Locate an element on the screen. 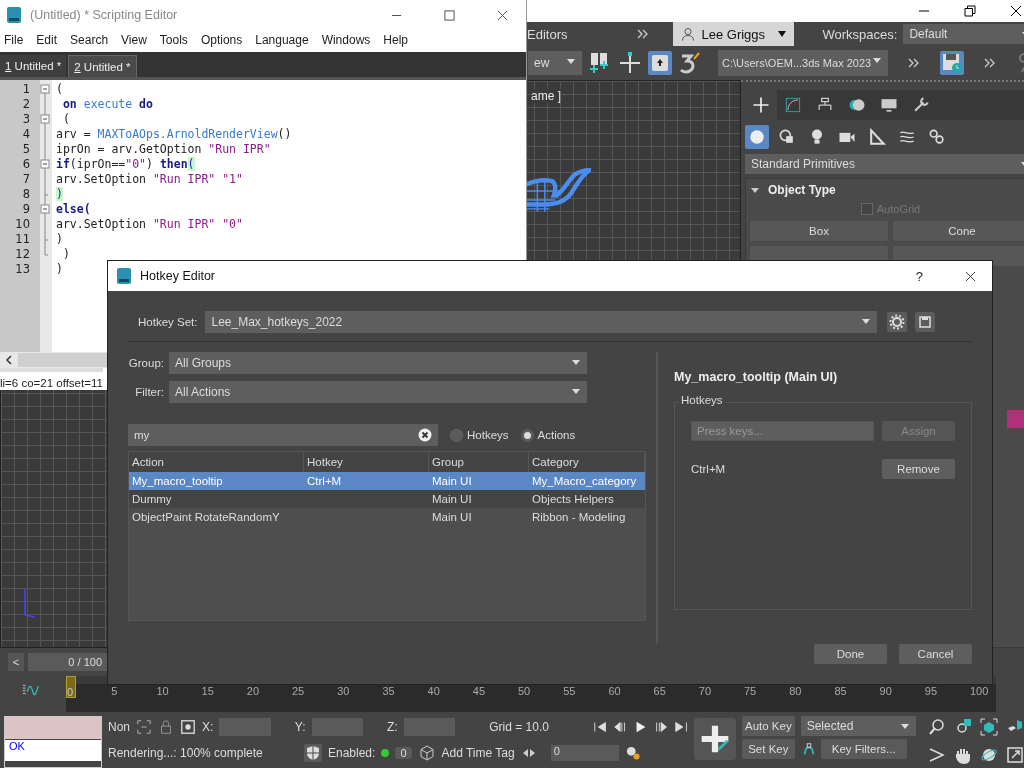 Image resolution: width=1024 pixels, height=768 pixels. auto-key-button: Auto Key is located at coordinates (768, 726).